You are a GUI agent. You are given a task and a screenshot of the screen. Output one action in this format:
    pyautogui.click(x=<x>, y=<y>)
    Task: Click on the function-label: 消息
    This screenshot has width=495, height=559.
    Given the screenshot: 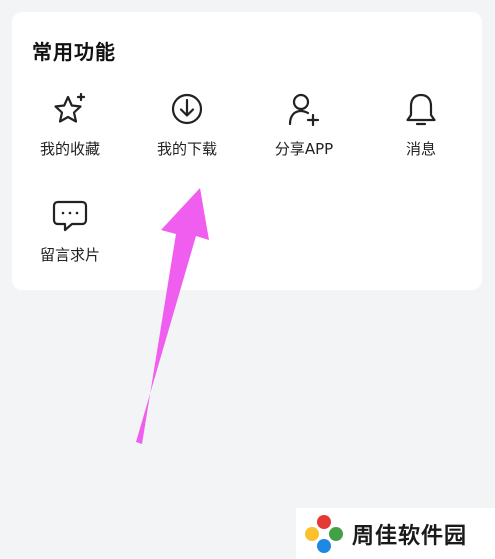 What is the action you would take?
    pyautogui.click(x=420, y=149)
    